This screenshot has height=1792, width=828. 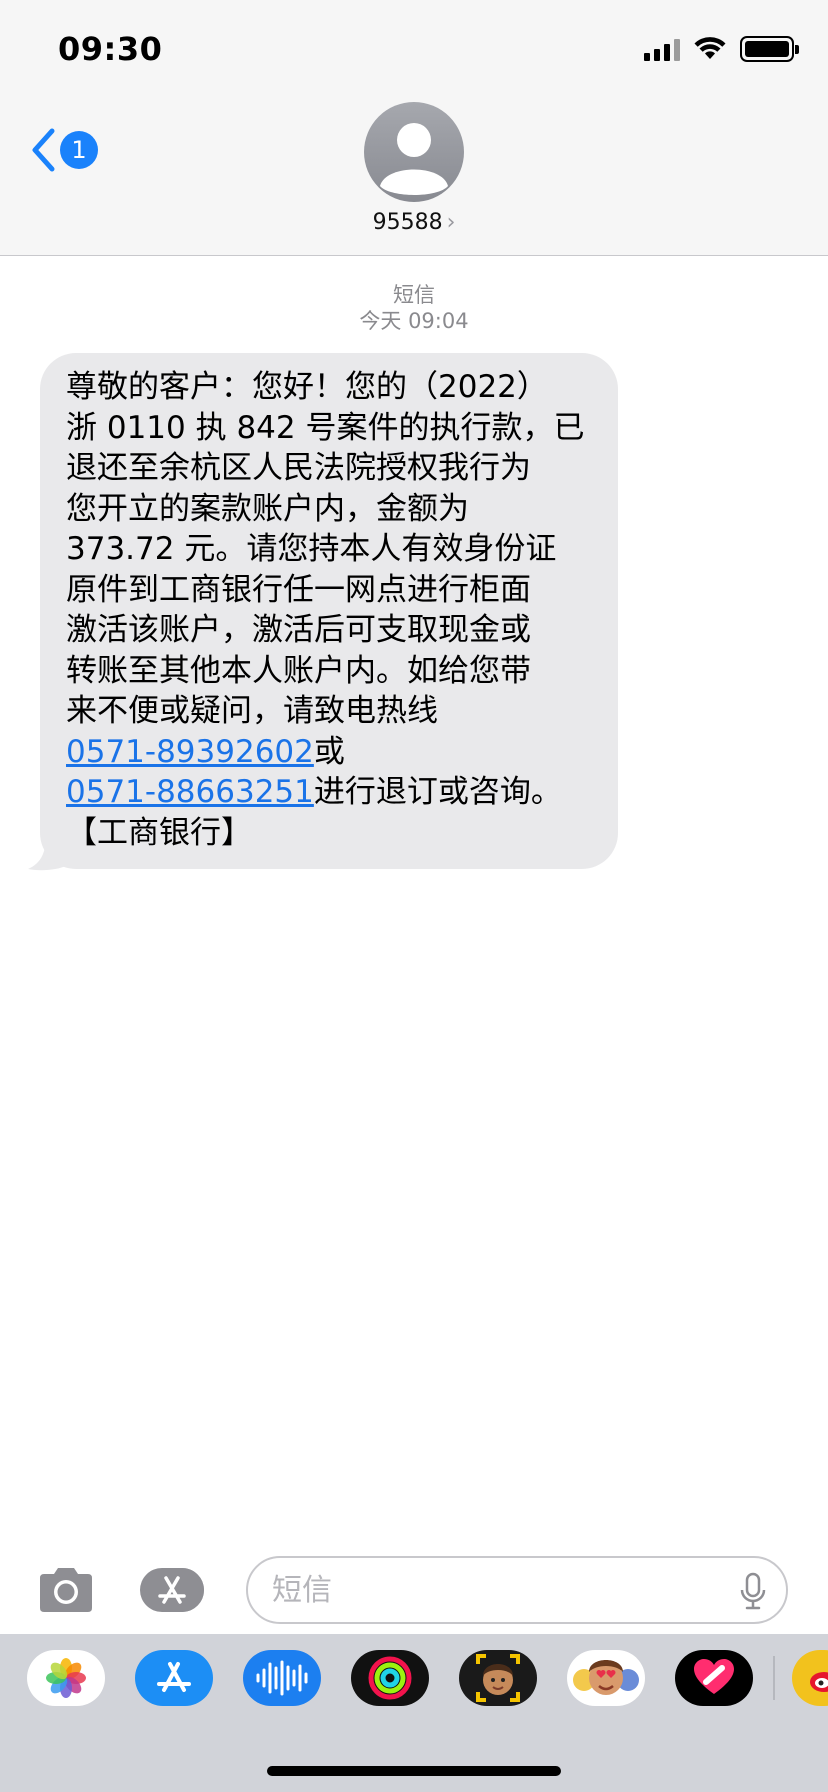 What do you see at coordinates (819, 1682) in the screenshot?
I see `weibo-icon` at bounding box center [819, 1682].